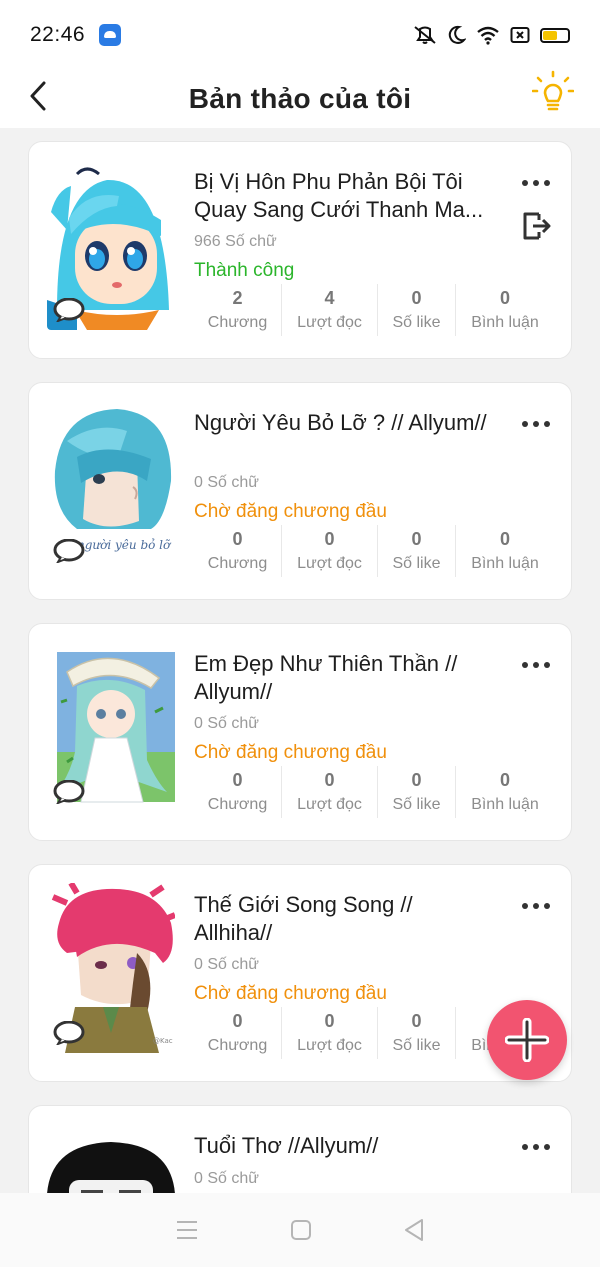 This screenshot has width=600, height=1267. What do you see at coordinates (110, 35) in the screenshot?
I see `app-notification-icon` at bounding box center [110, 35].